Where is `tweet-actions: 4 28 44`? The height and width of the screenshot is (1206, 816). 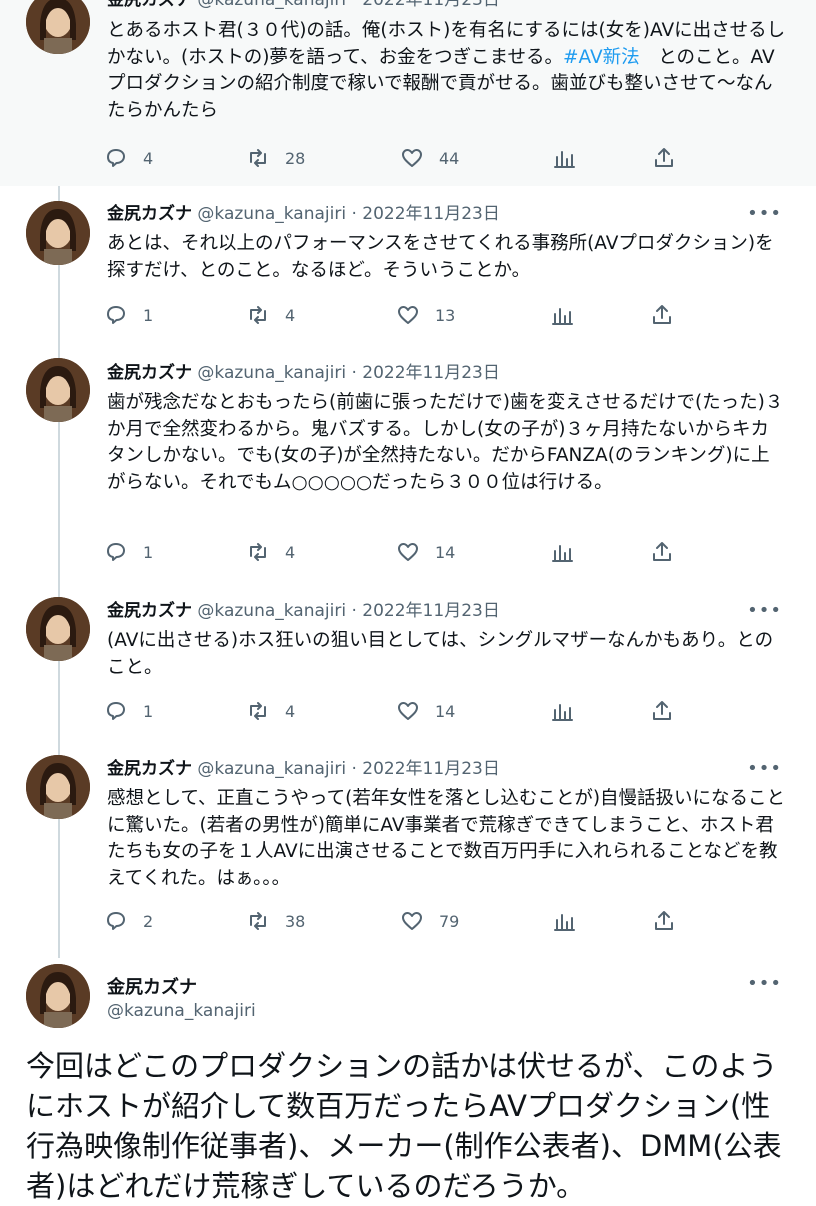 tweet-actions: 4 28 44 is located at coordinates (404, 158).